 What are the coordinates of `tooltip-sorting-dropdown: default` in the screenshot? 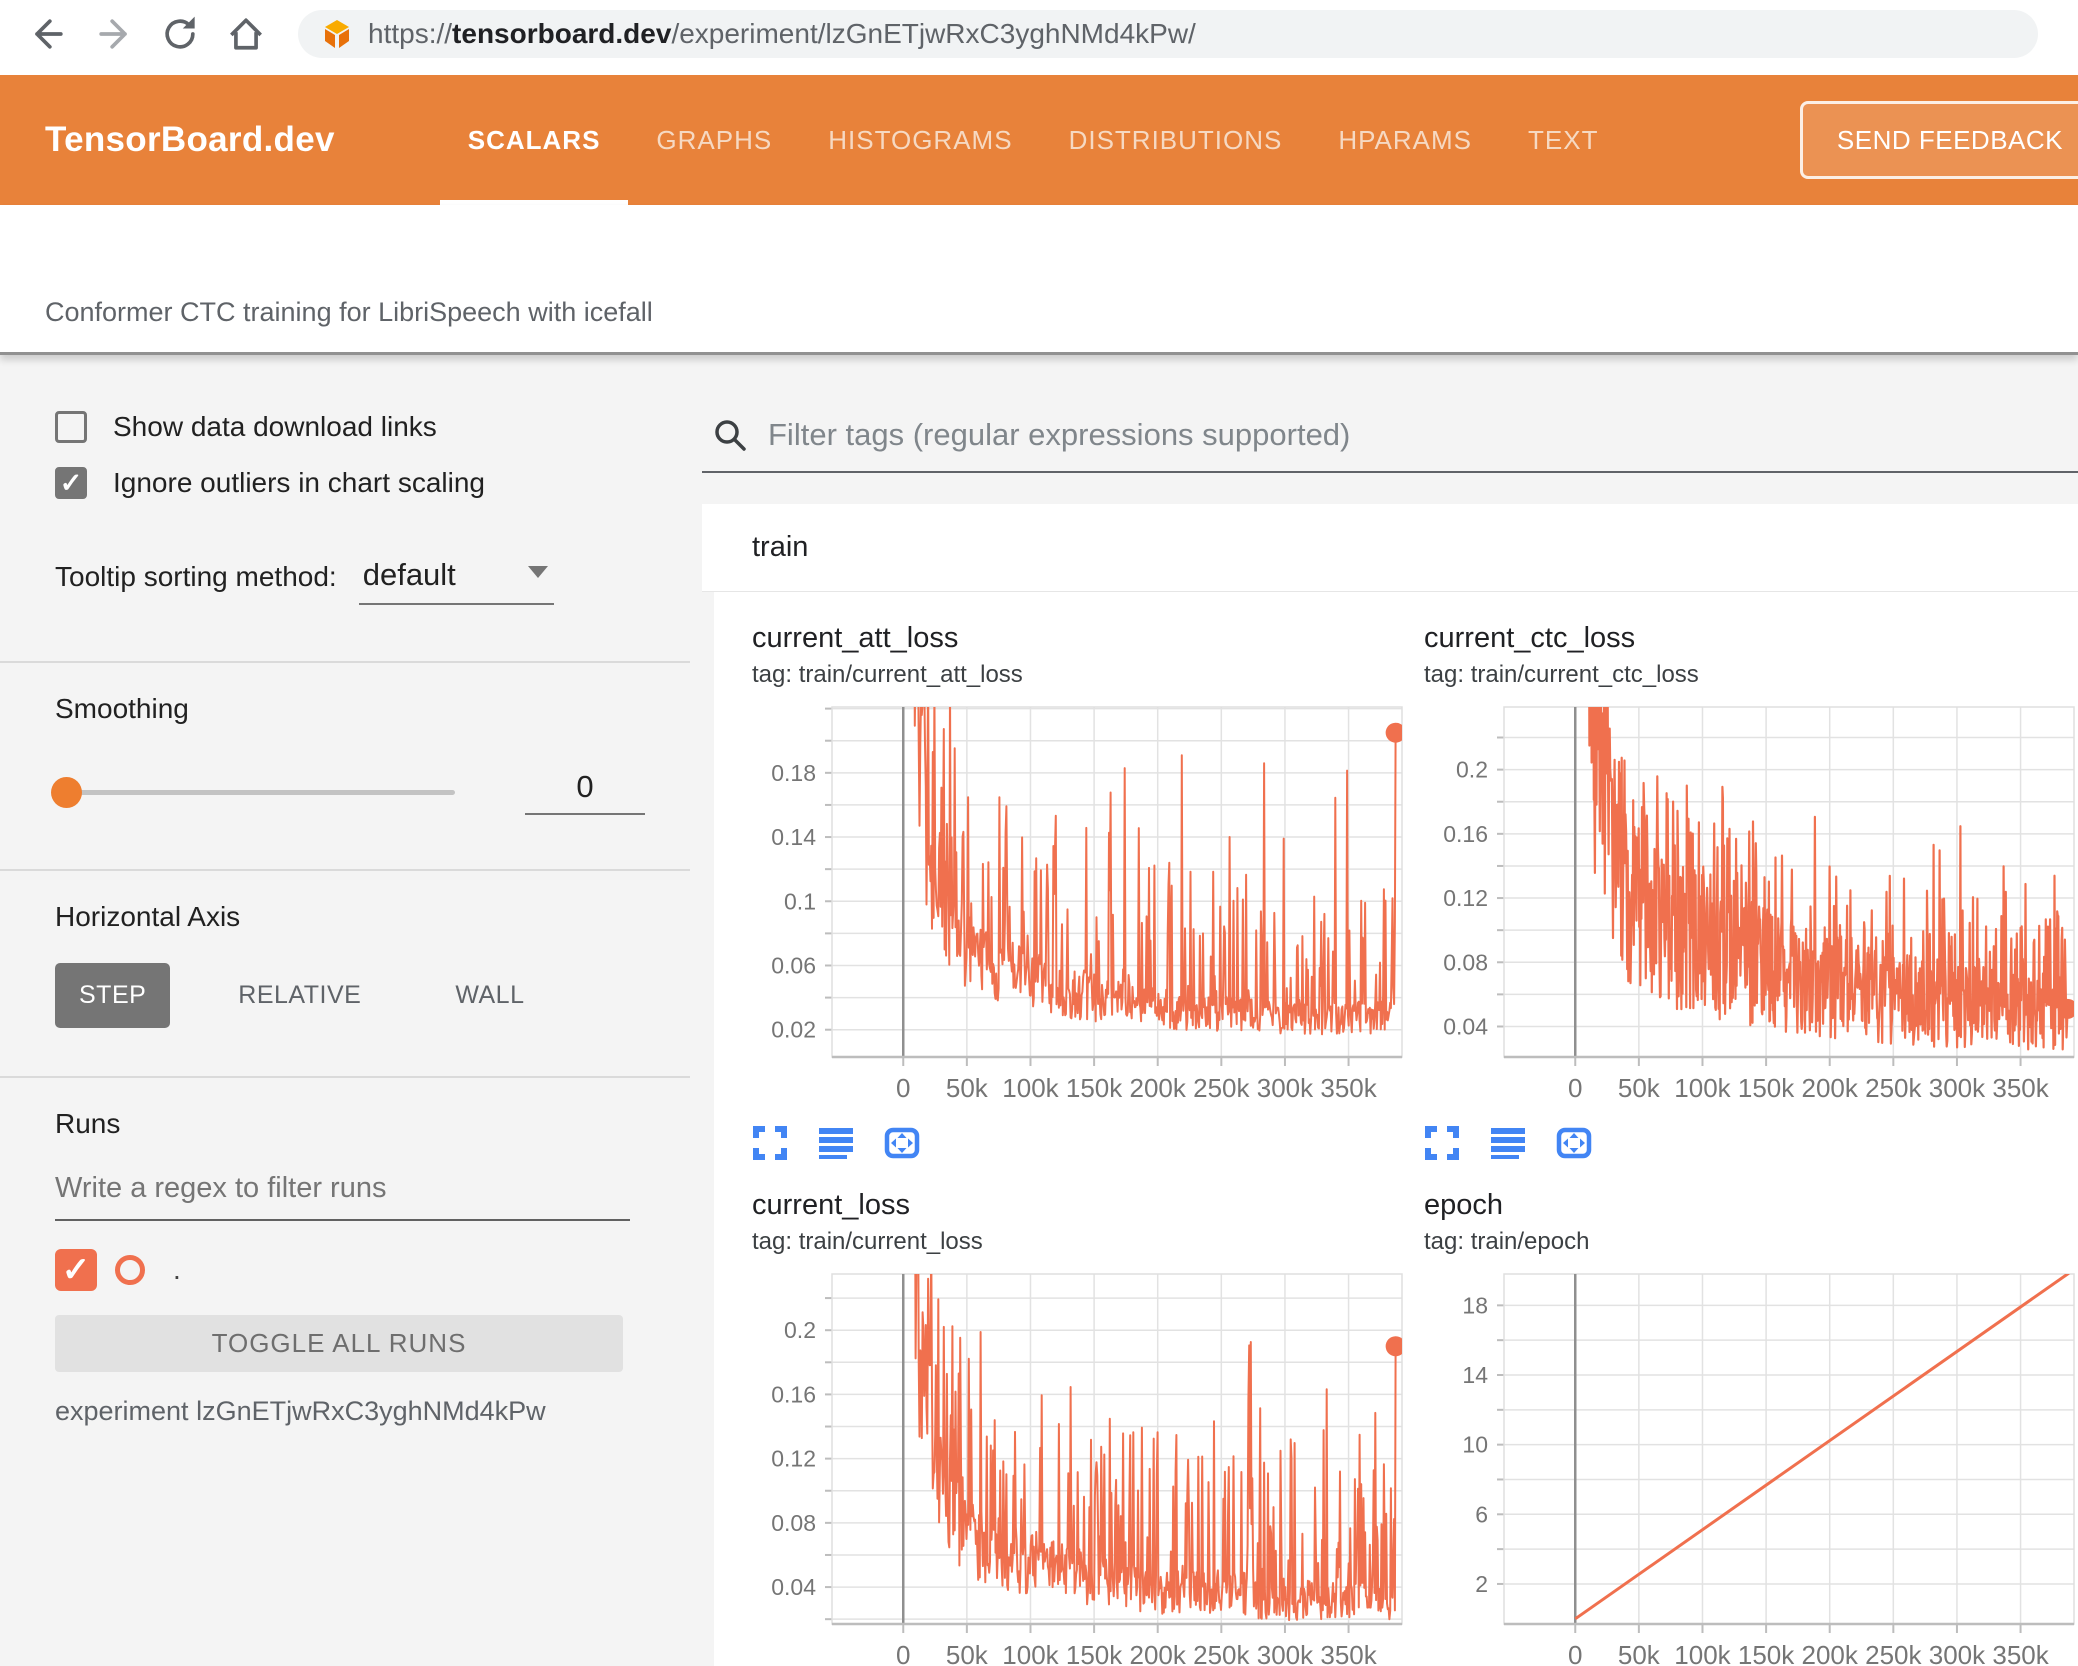 It's located at (456, 581).